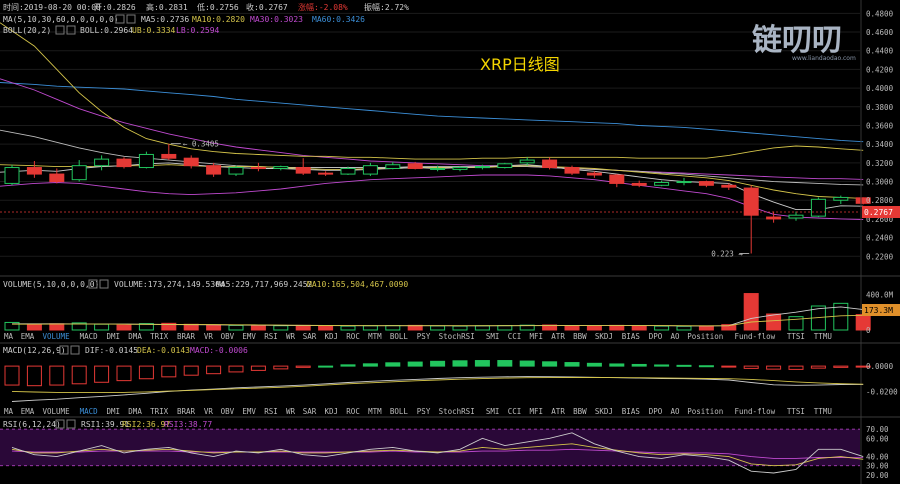 The height and width of the screenshot is (484, 900). Describe the element at coordinates (880, 163) in the screenshot. I see `price-tick-label: 0.3200` at that location.